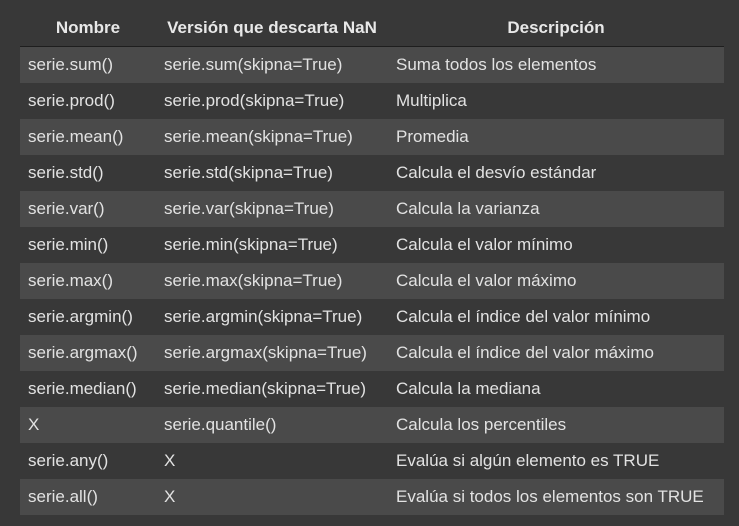  I want to click on cell-descripcion: Evalúa si todos los elementos son TRUE, so click(556, 497).